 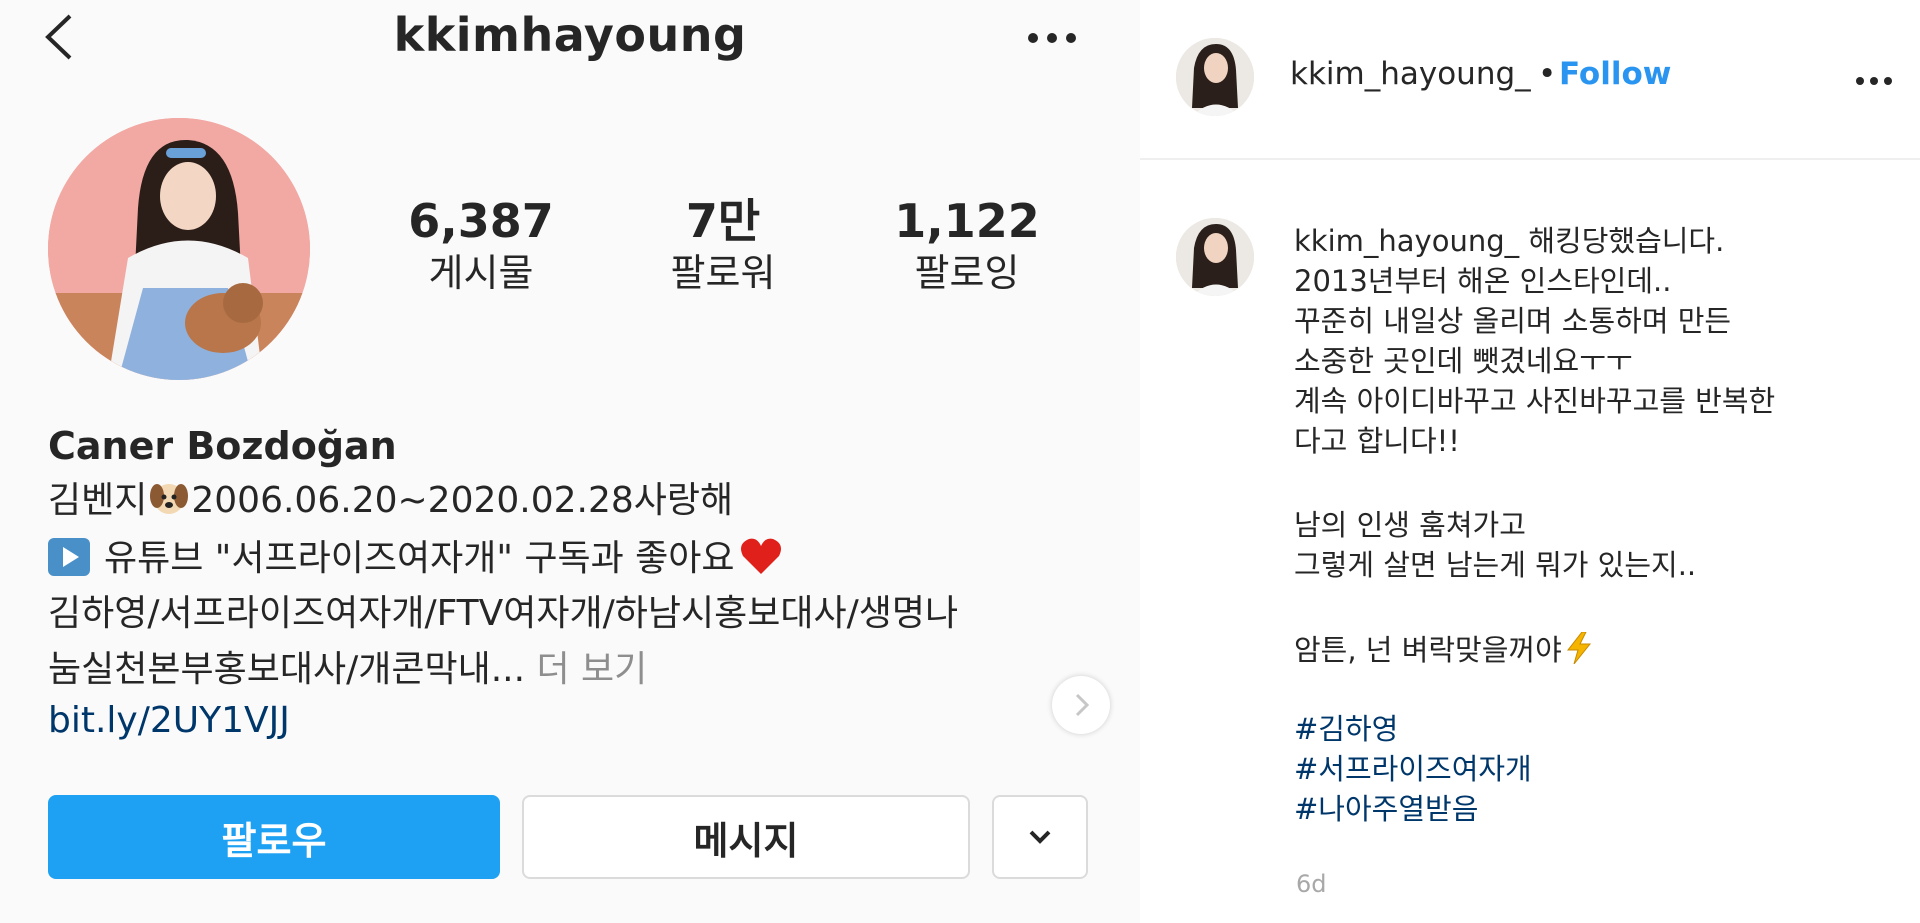 I want to click on caption-text-9: 암튼, 넌 벼락맞을꺼야, so click(x=1428, y=650).